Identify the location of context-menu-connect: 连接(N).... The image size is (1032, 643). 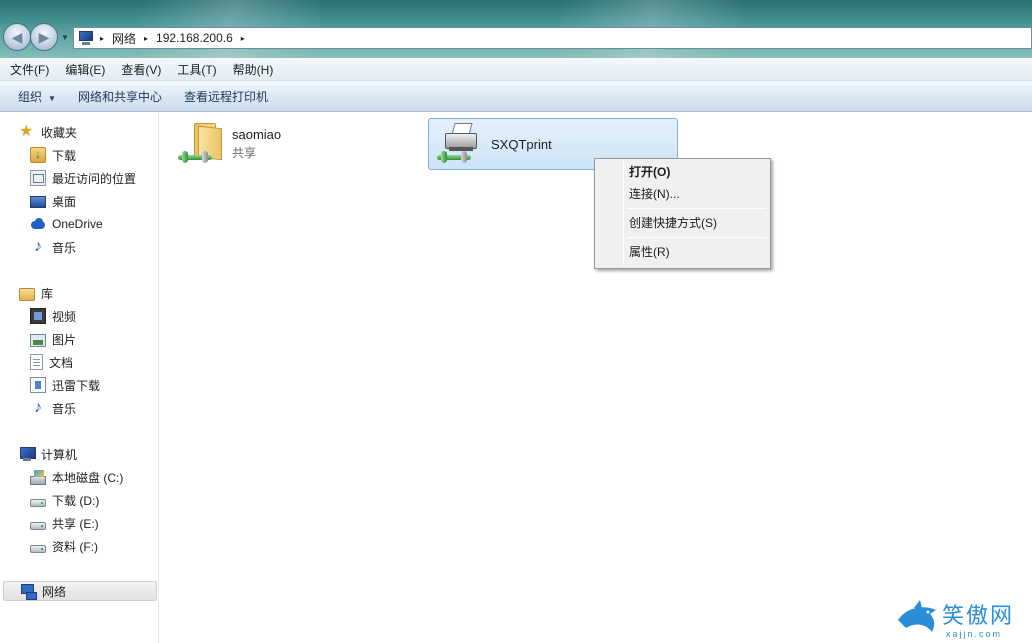
(682, 194).